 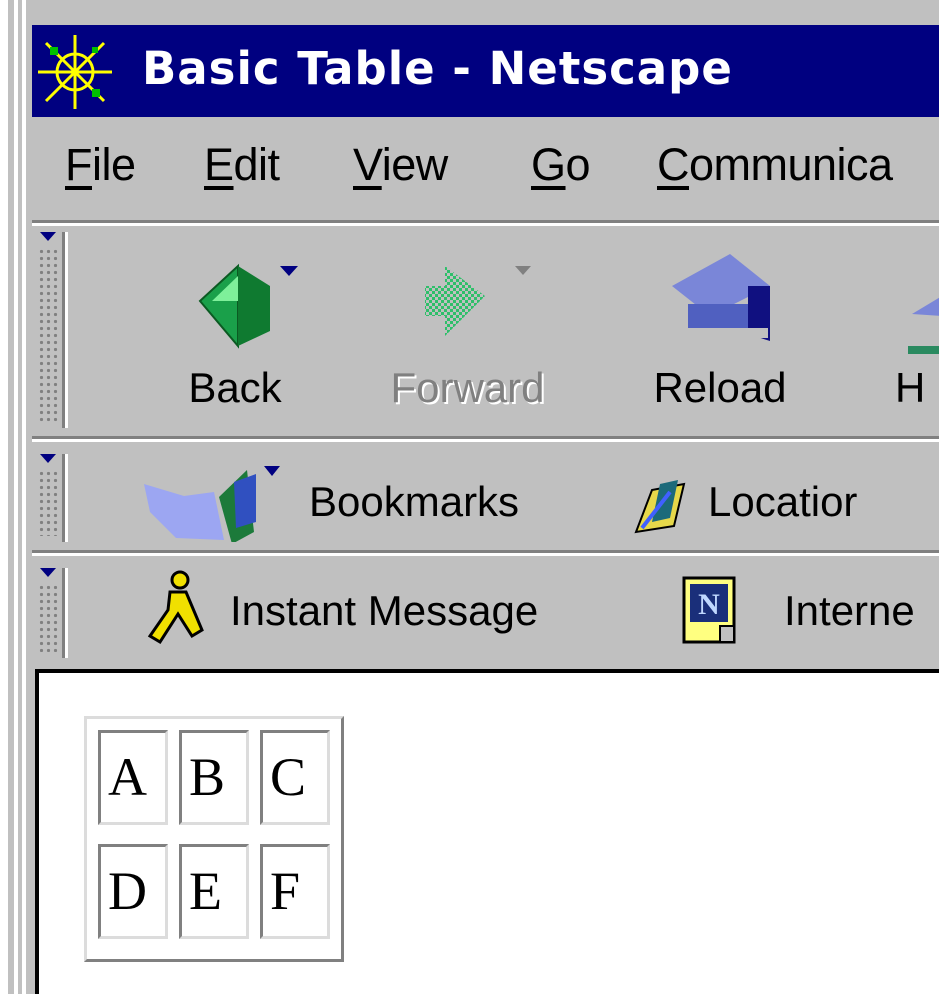 What do you see at coordinates (910, 387) in the screenshot?
I see `home-label: H` at bounding box center [910, 387].